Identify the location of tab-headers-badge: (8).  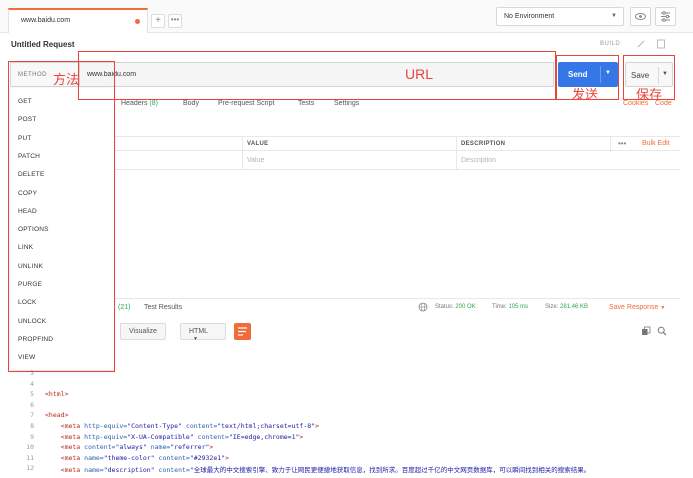
(153, 103).